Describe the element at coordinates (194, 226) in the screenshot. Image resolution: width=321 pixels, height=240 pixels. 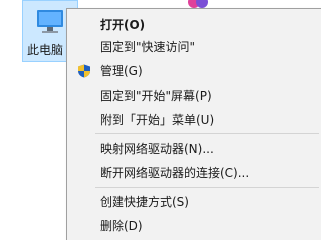
I see `menu-item-delete: 删除(D)` at that location.